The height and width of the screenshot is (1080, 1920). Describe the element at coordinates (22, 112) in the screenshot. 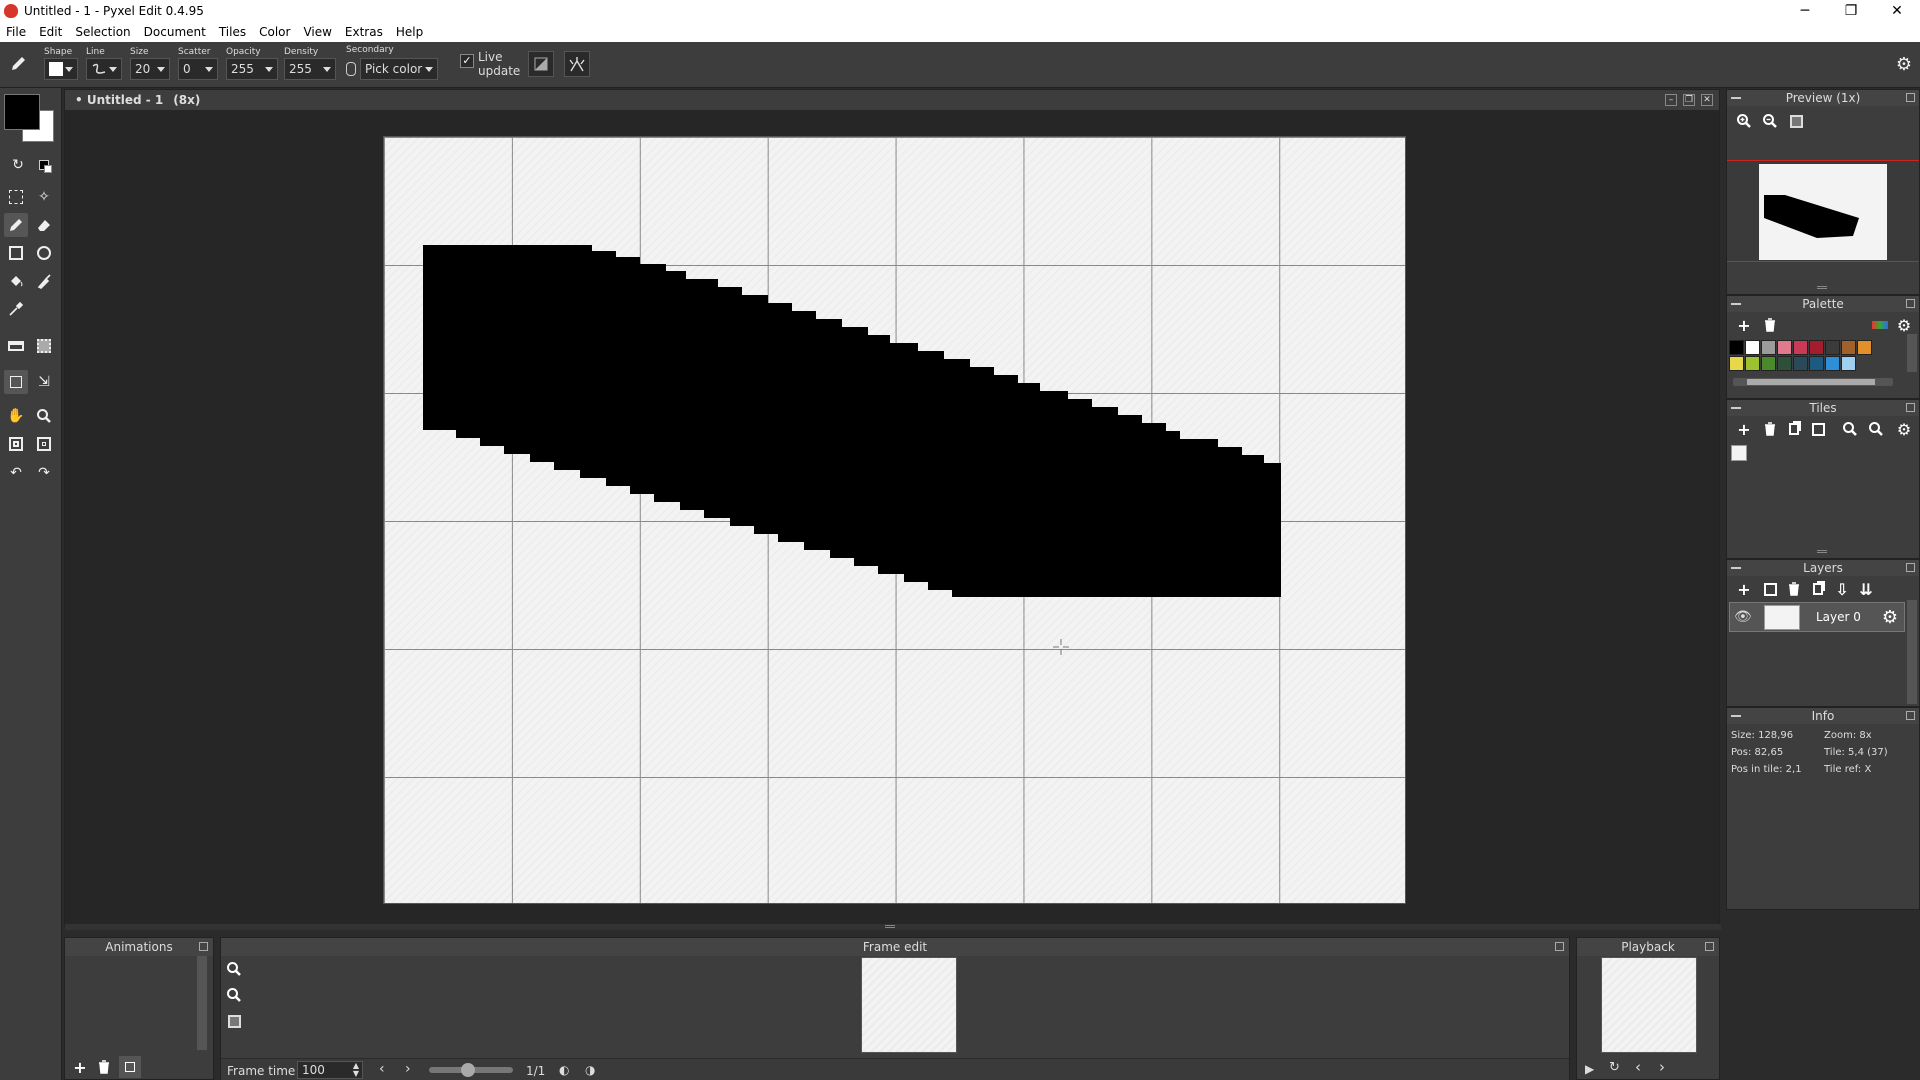

I see `primary-color-swatch-front` at that location.